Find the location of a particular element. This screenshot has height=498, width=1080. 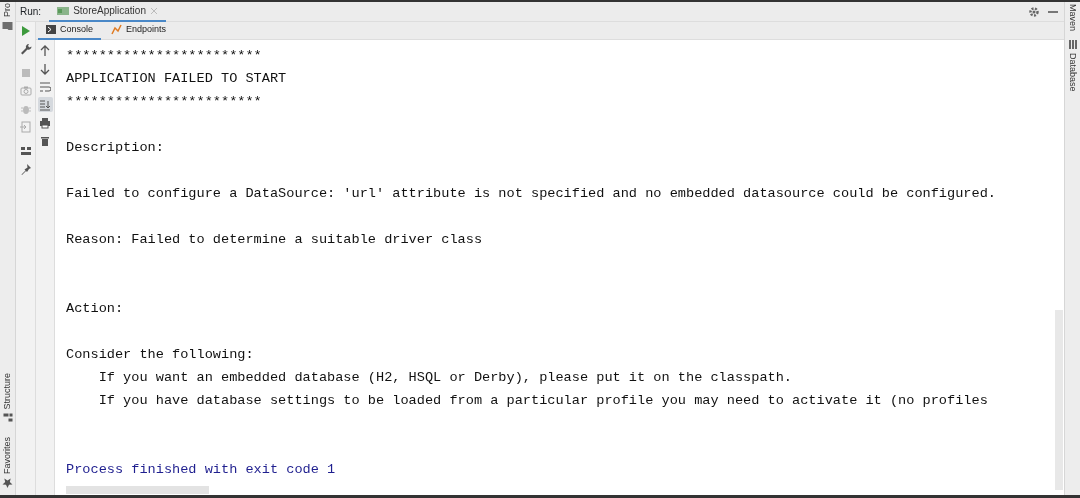

side-tab: Database is located at coordinates (1072, 72).